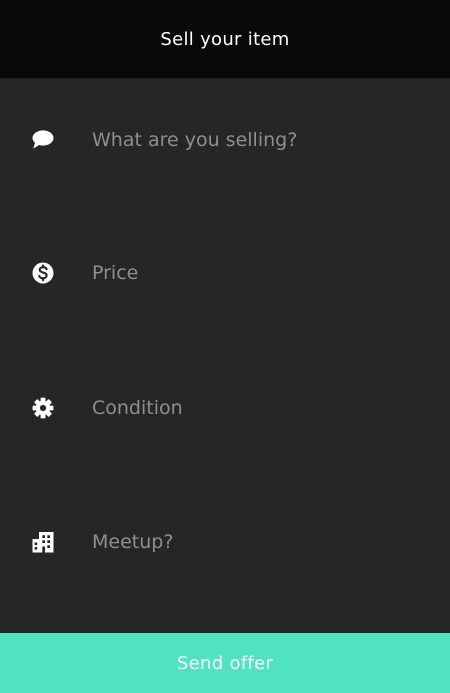  What do you see at coordinates (257, 408) in the screenshot?
I see `condition-input` at bounding box center [257, 408].